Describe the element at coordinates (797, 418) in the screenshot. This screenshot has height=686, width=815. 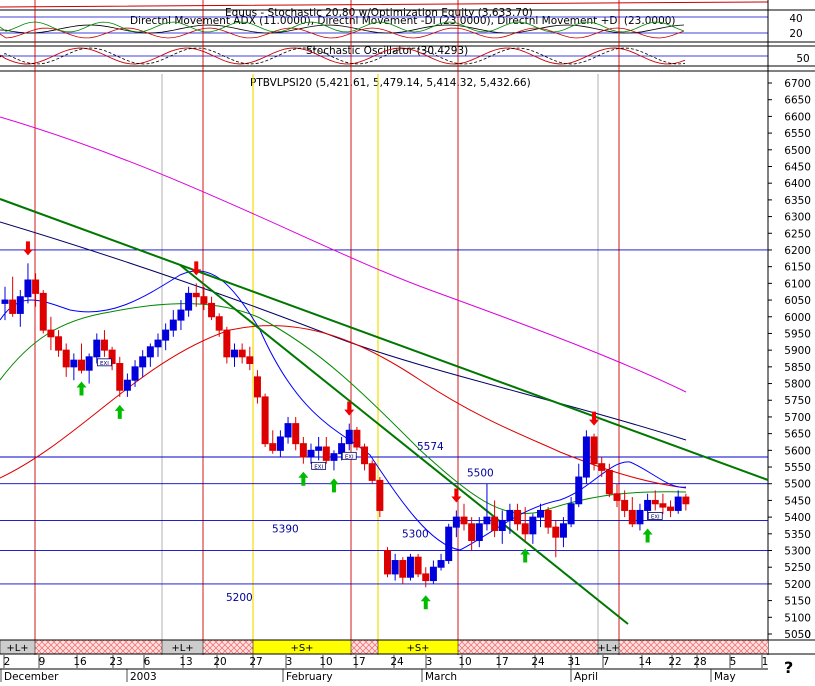
I see `y-axis-tick-label: 5700` at that location.